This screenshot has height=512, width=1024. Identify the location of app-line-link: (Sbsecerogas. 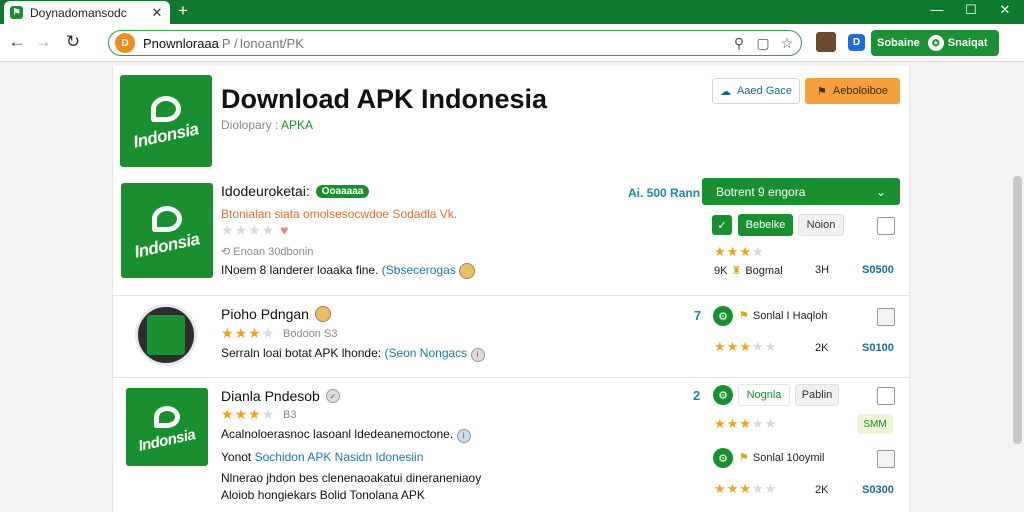
(419, 270).